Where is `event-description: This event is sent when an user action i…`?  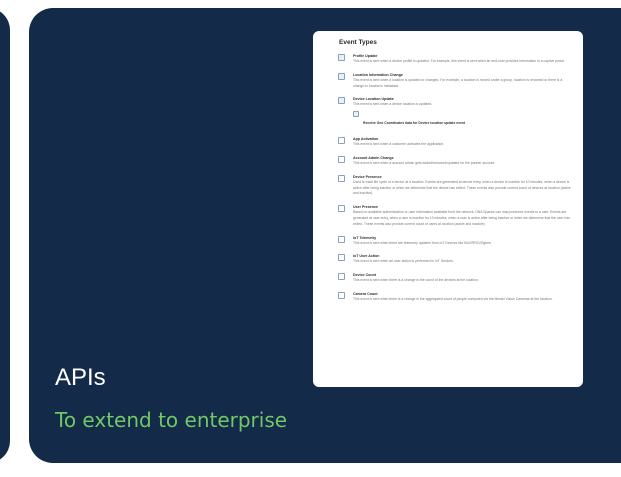 event-description: This event is sent when an user action i… is located at coordinates (403, 261).